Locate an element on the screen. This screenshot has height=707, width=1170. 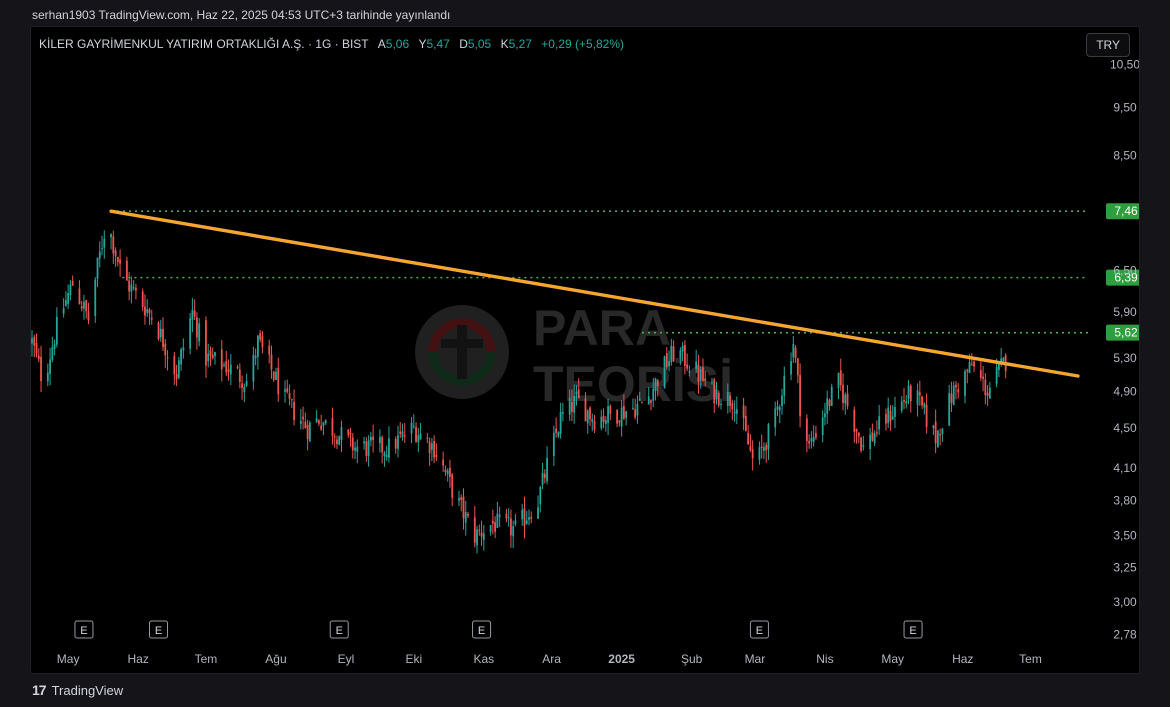
watermark-line1: PARA is located at coordinates (602, 328).